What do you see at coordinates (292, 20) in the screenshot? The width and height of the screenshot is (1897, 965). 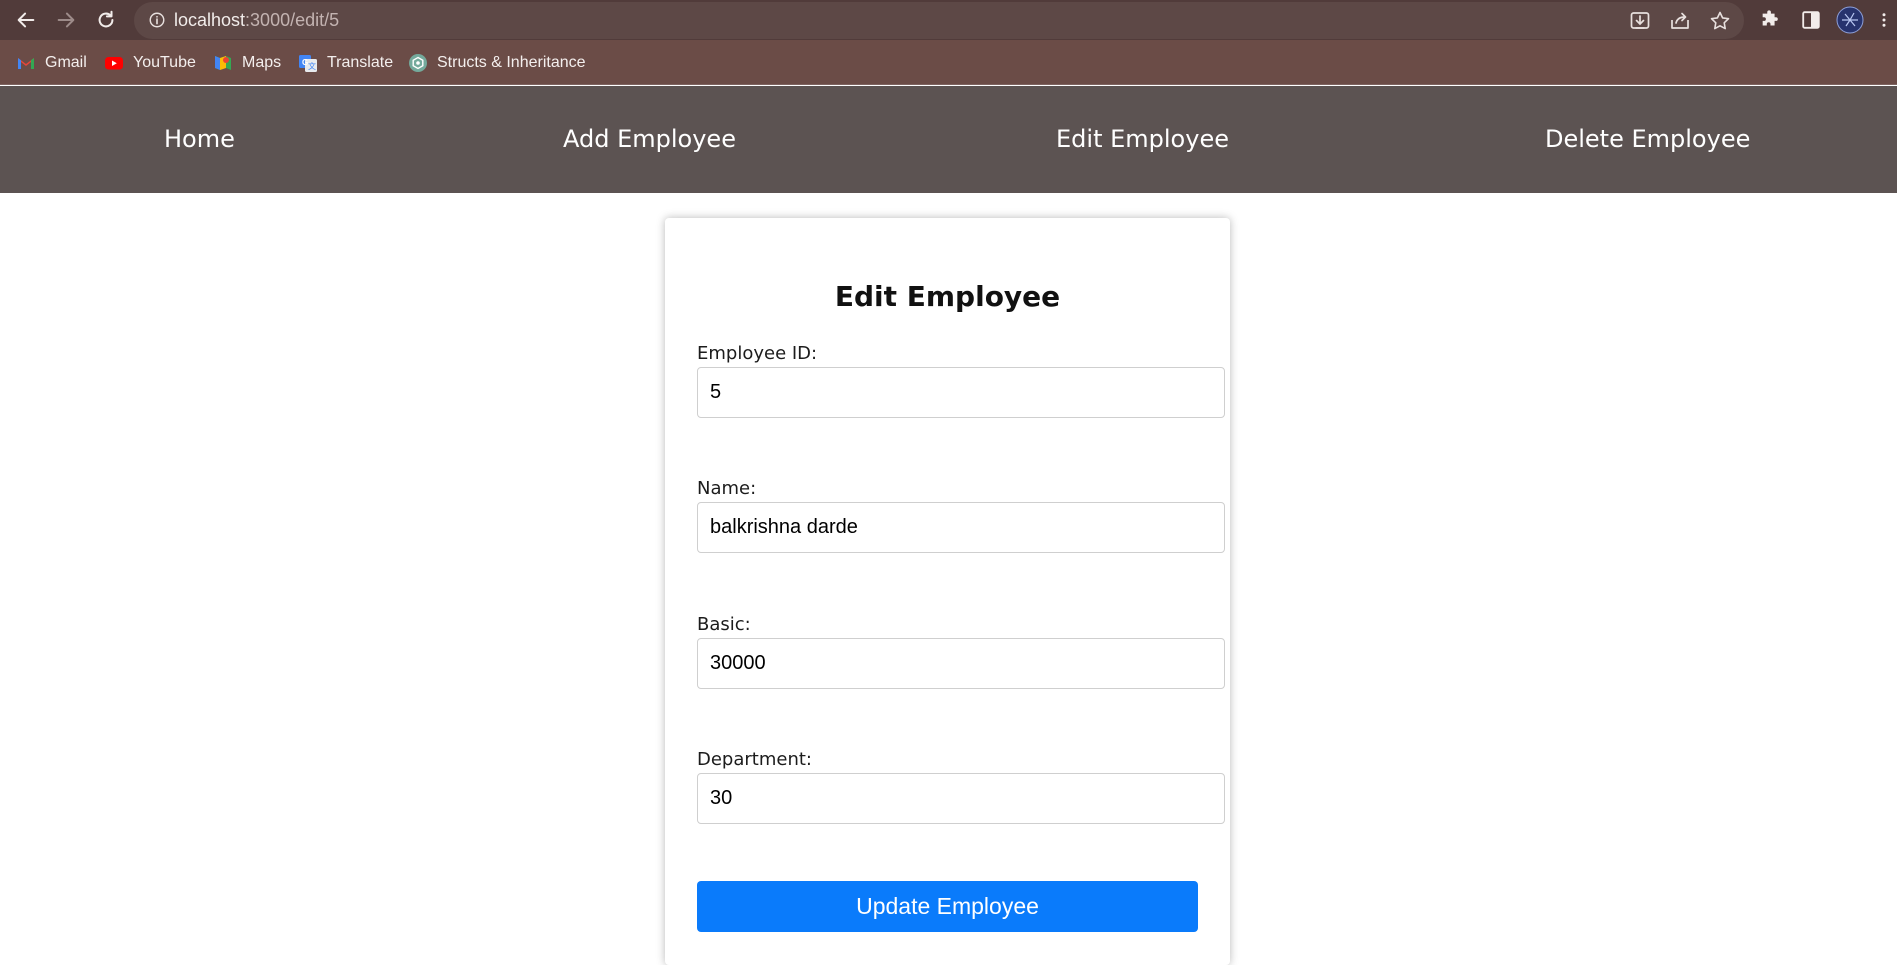 I see `url-path: :3000/edit/5` at bounding box center [292, 20].